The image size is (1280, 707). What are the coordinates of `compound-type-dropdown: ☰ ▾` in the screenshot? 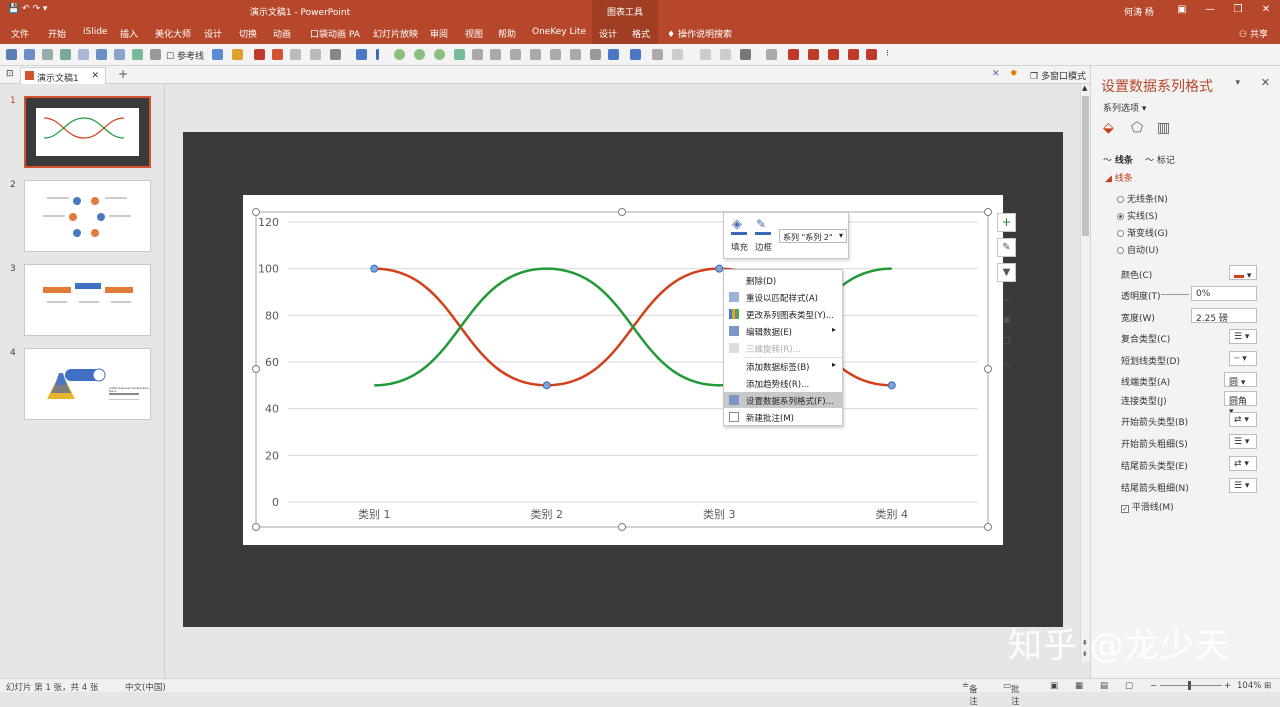 It's located at (1243, 336).